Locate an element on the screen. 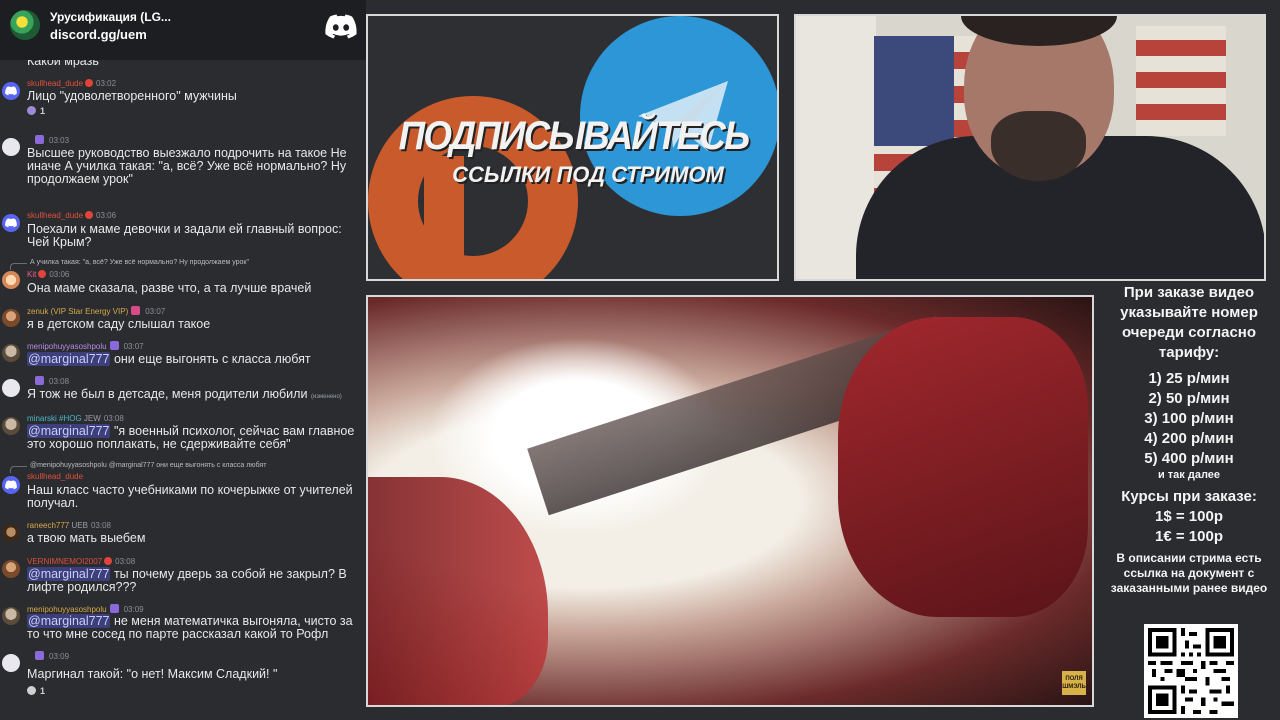 The height and width of the screenshot is (720, 1280). message-meta: zenuk (VIP Star Energy VIP) 03:07 is located at coordinates (96, 311).